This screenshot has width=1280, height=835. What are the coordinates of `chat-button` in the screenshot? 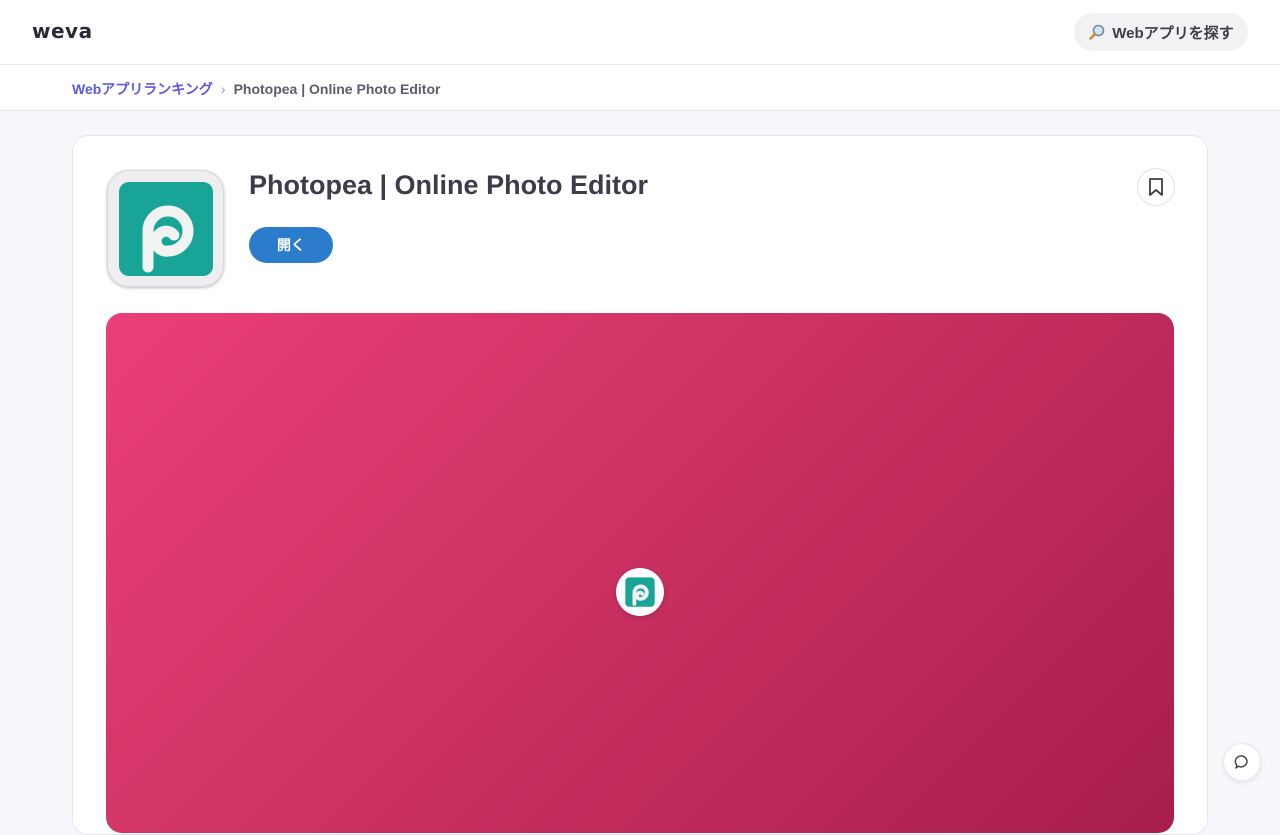 It's located at (1242, 762).